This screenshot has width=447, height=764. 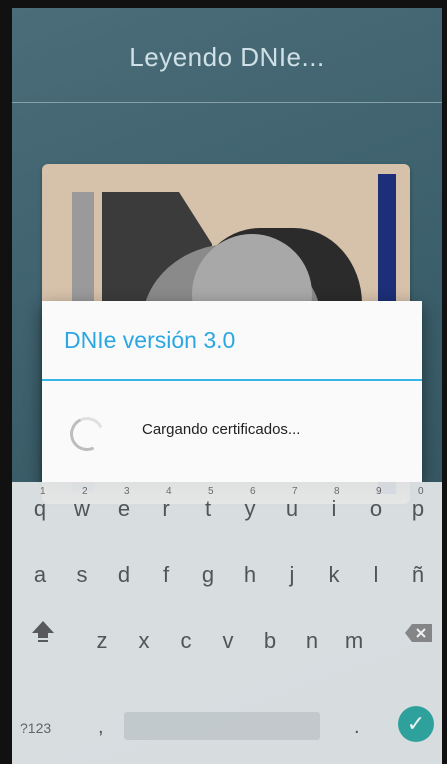 What do you see at coordinates (376, 508) in the screenshot?
I see `key-label: o` at bounding box center [376, 508].